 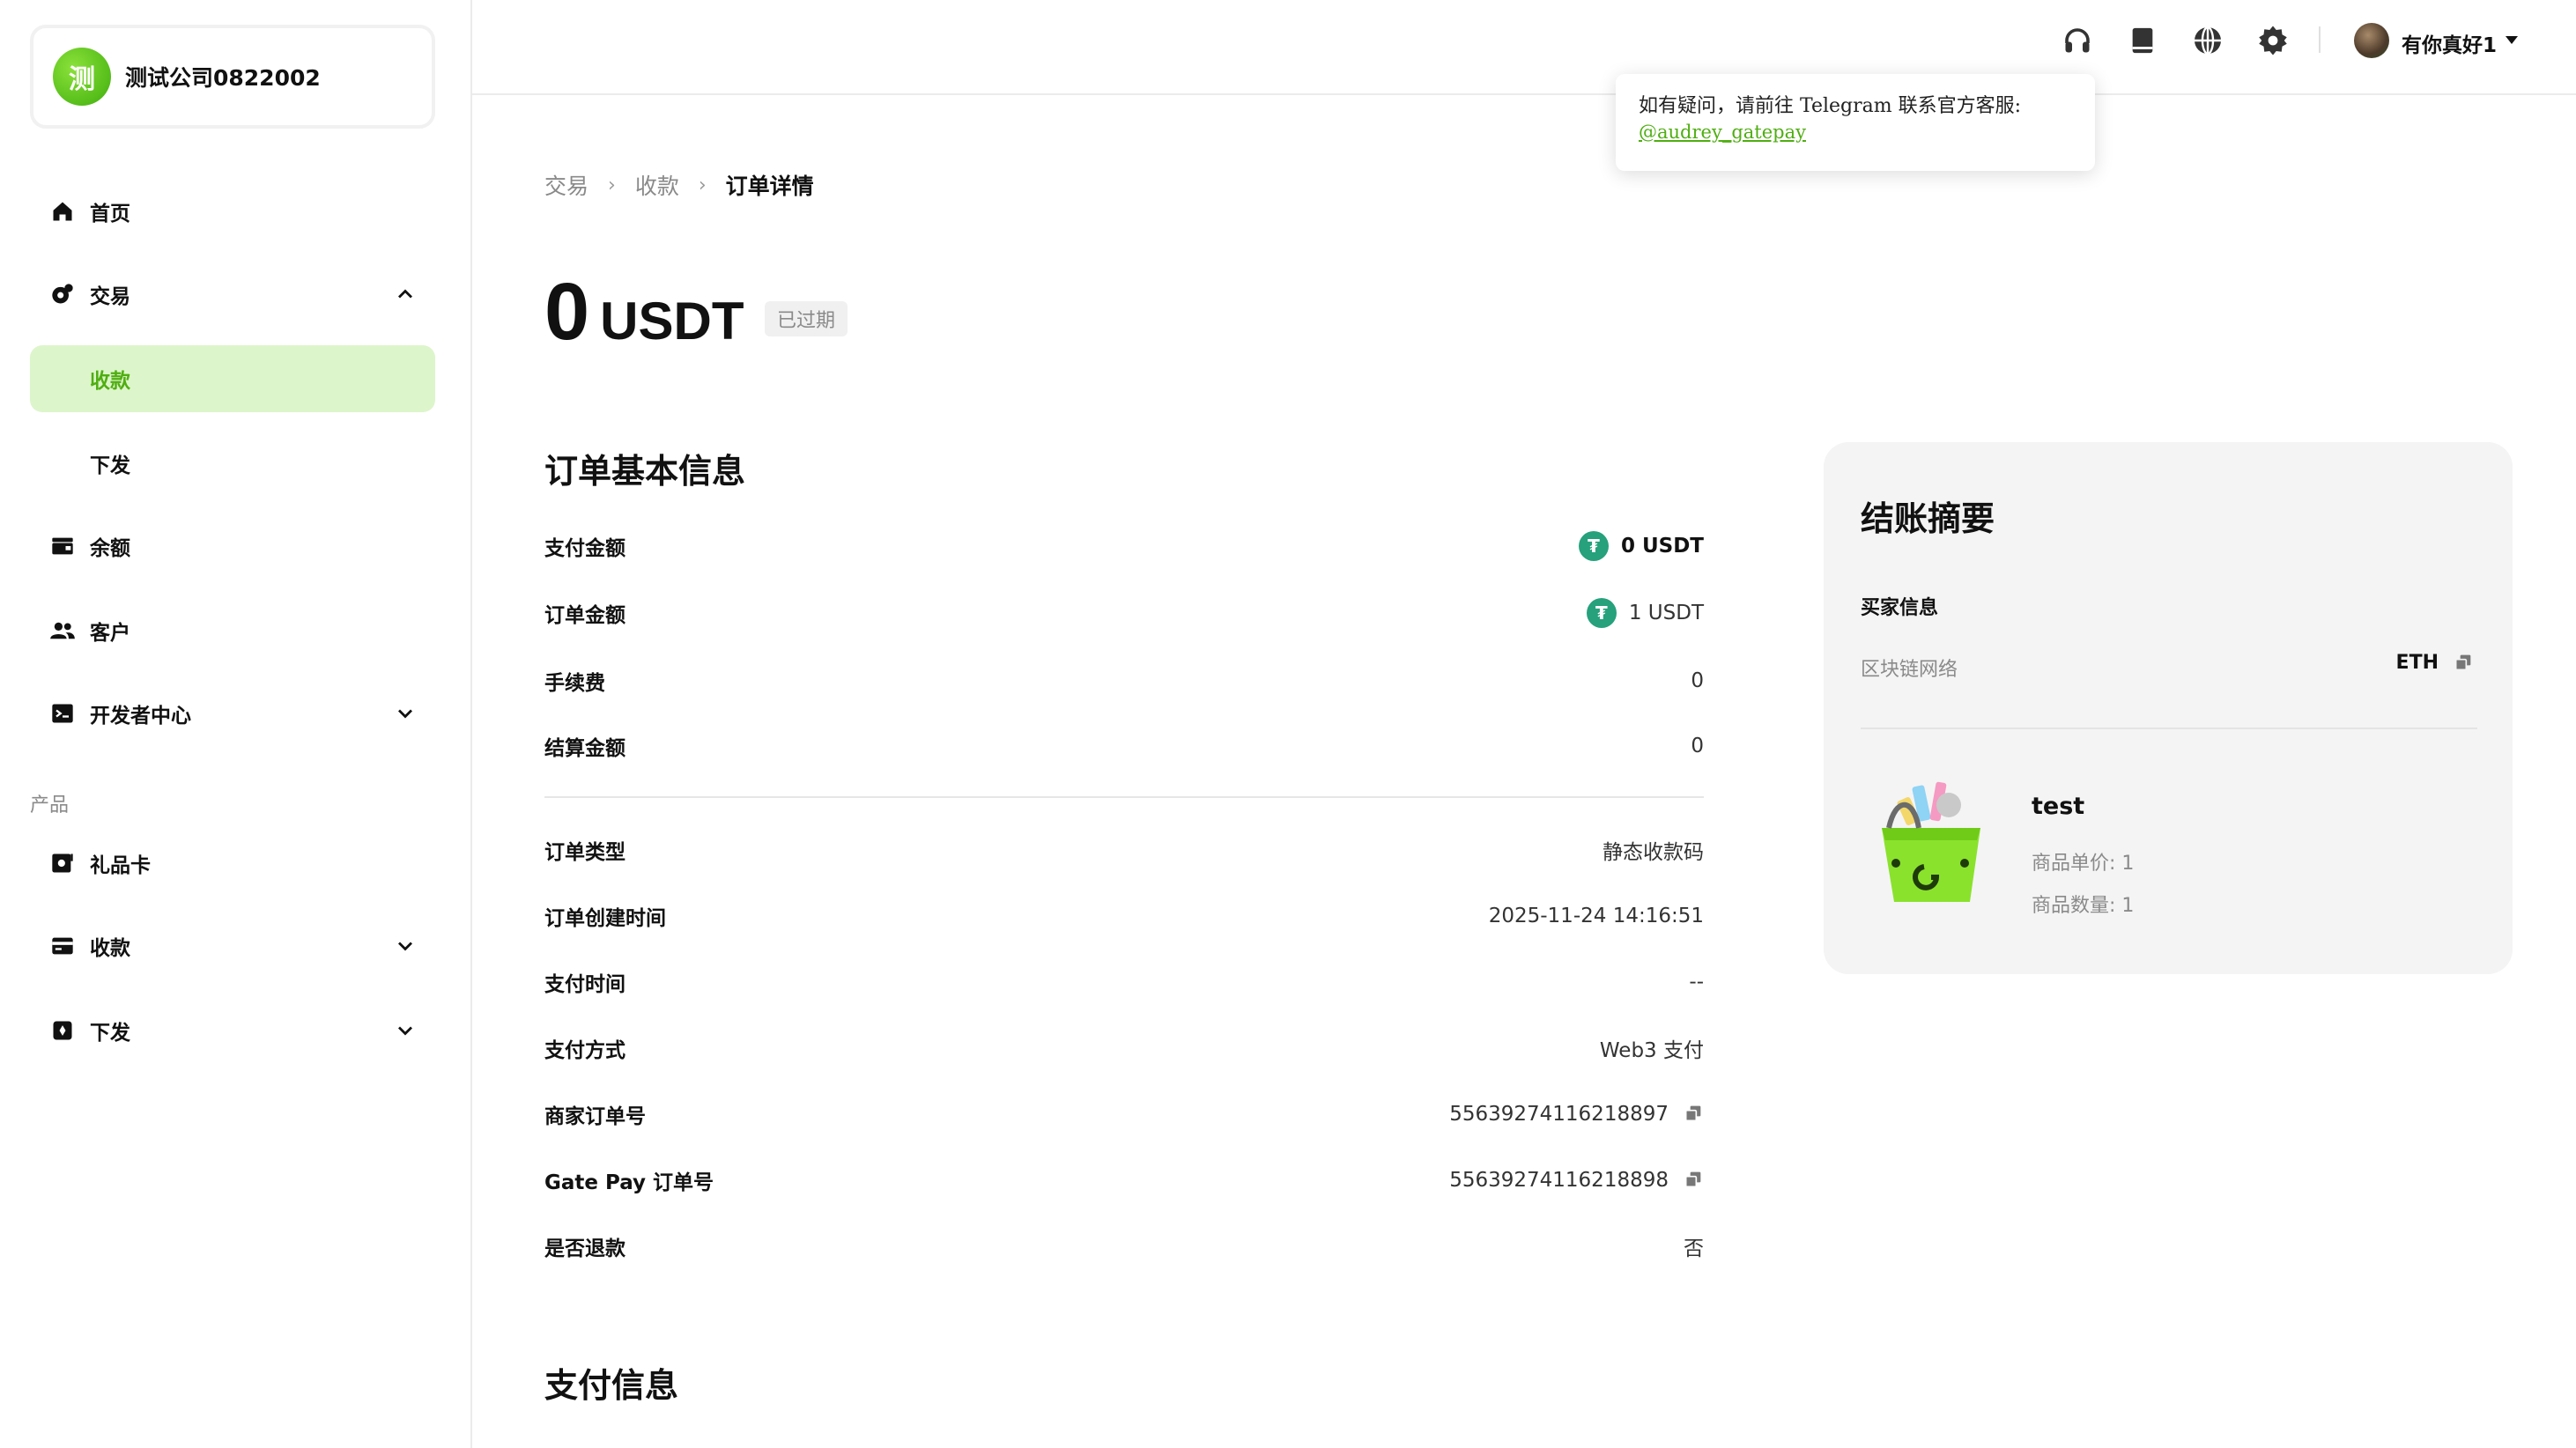 What do you see at coordinates (1124, 1180) in the screenshot?
I see `info-row-gatepay-order-id: Gate Pay 订单号 55639274116218898` at bounding box center [1124, 1180].